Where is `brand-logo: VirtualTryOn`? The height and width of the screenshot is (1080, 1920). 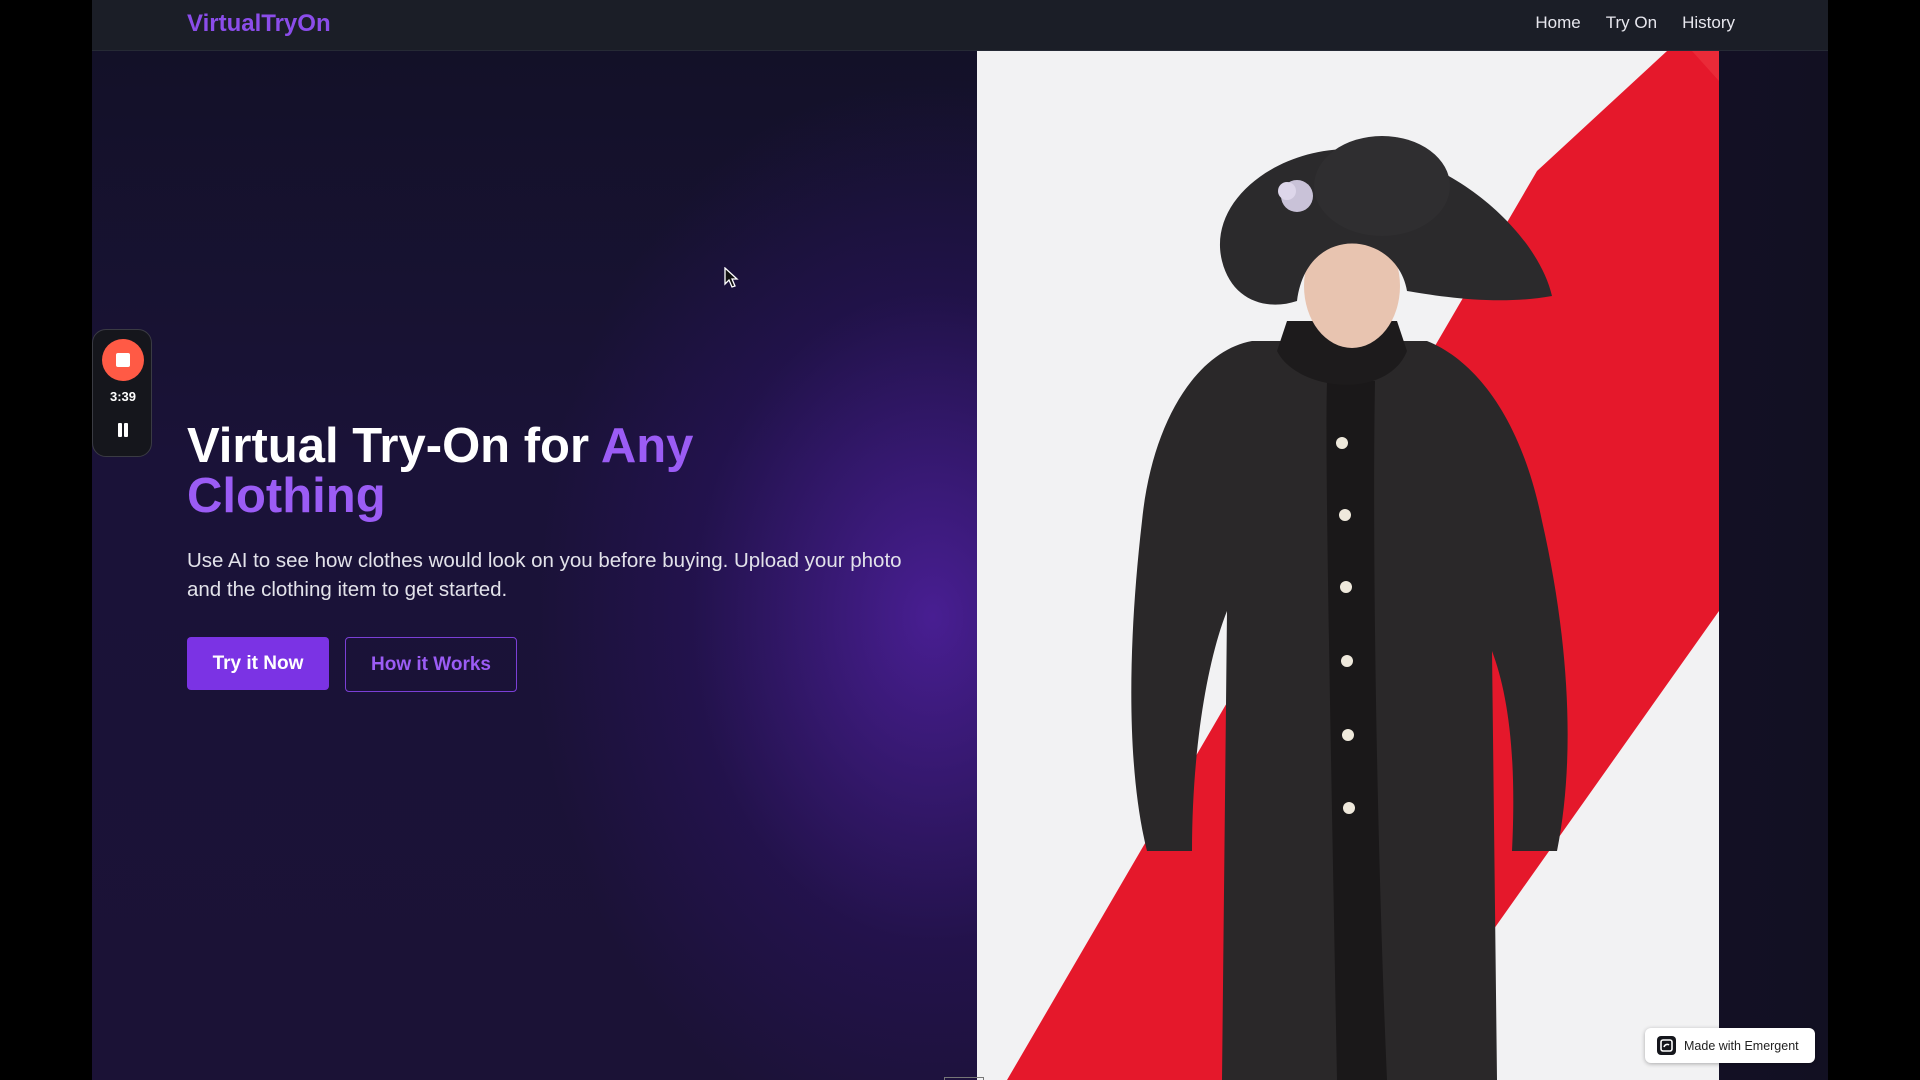
brand-logo: VirtualTryOn is located at coordinates (259, 24).